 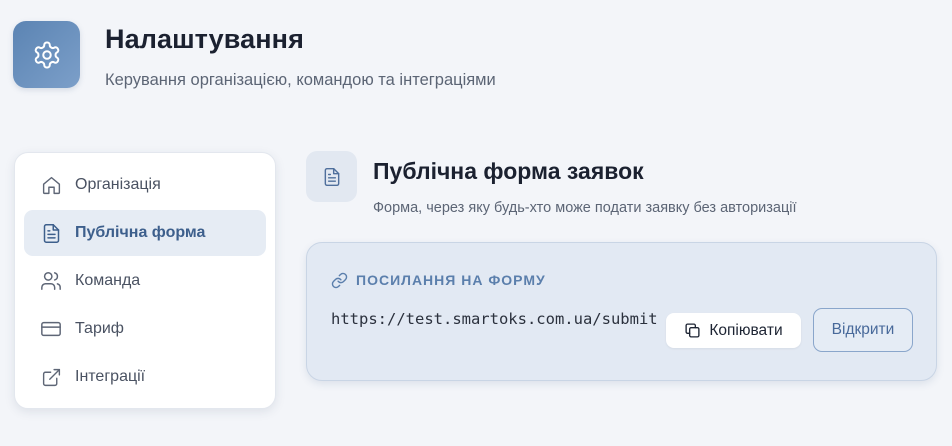 I want to click on form-link-label: ПОСИЛАННЯ НА ФОРМУ, so click(x=438, y=280).